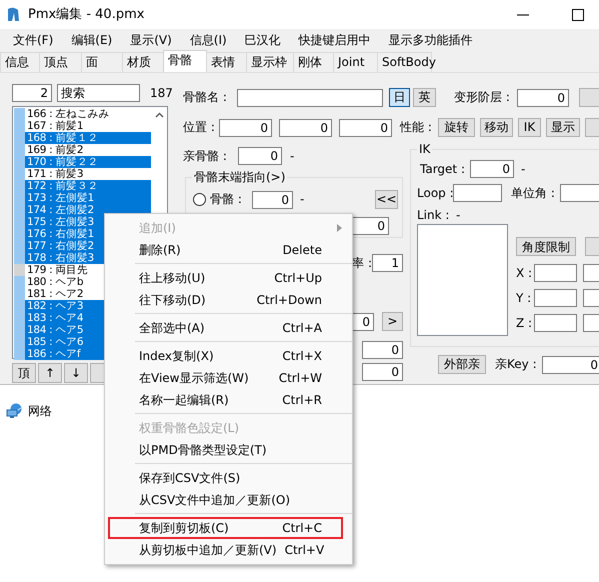 The height and width of the screenshot is (582, 599). I want to click on list-item: 172 : 前髪３２, so click(88, 186).